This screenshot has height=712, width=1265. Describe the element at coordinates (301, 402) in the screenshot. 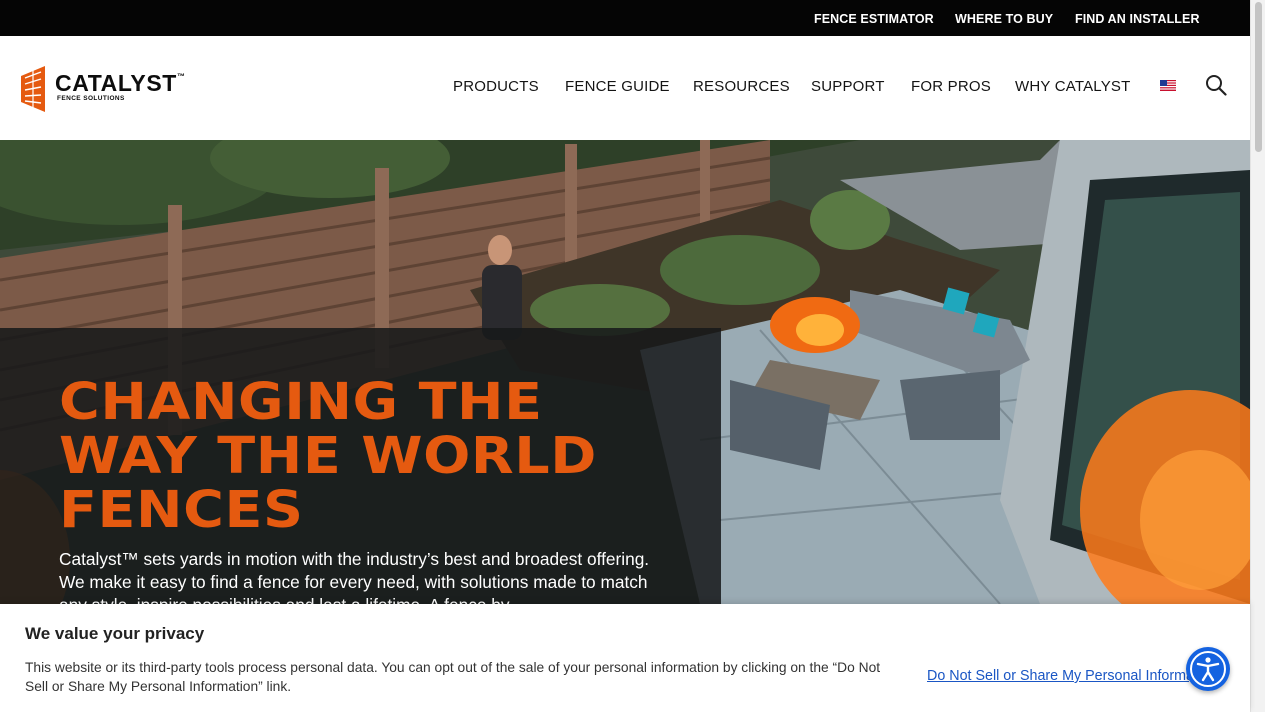

I see `hero-title-line-1: CHANGING THE` at that location.